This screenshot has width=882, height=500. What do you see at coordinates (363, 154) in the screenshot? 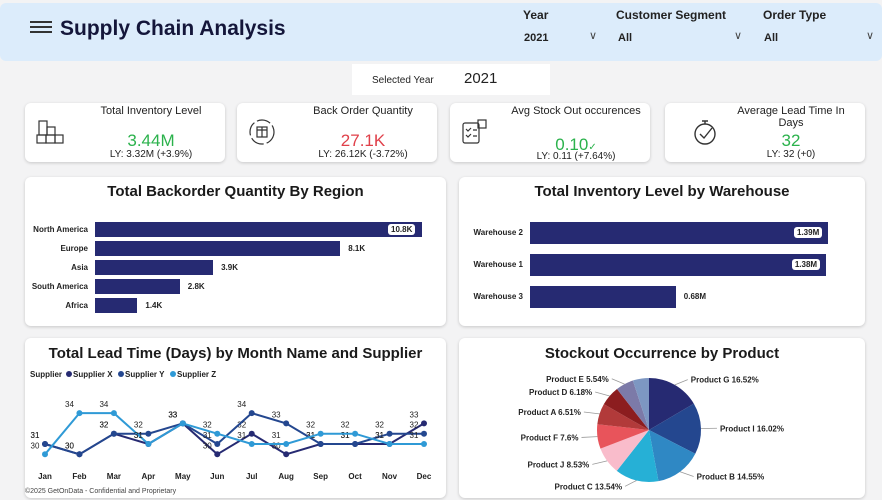
I see `kpi-last-year: LY: 26.12K (-3.72%)` at bounding box center [363, 154].